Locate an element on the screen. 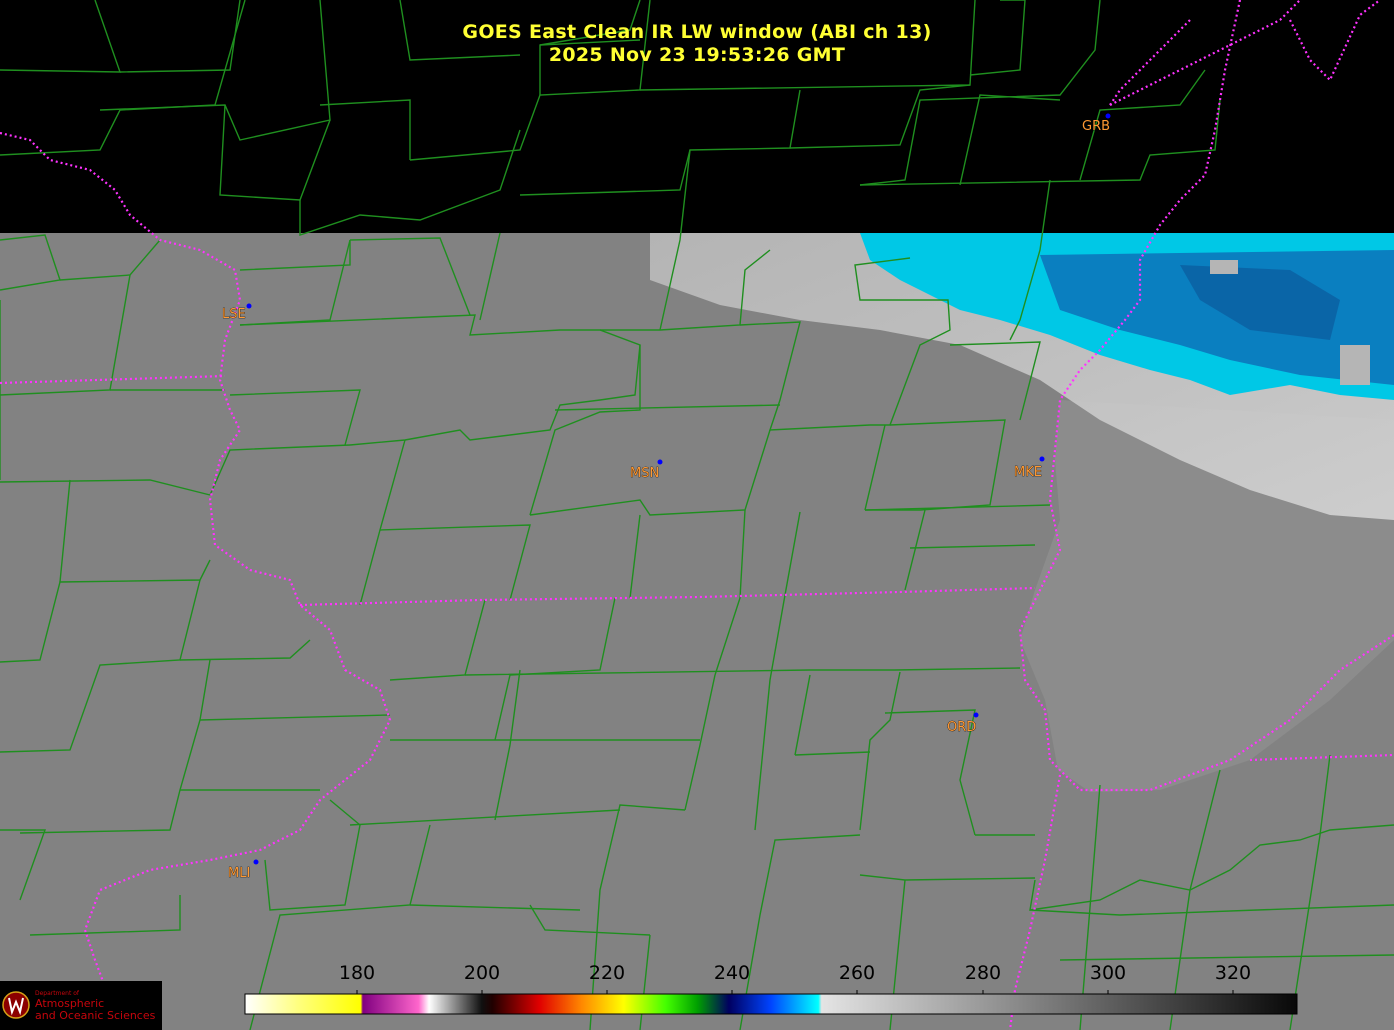 This screenshot has height=1030, width=1394. logo-dept-text: Department of is located at coordinates (57, 993).